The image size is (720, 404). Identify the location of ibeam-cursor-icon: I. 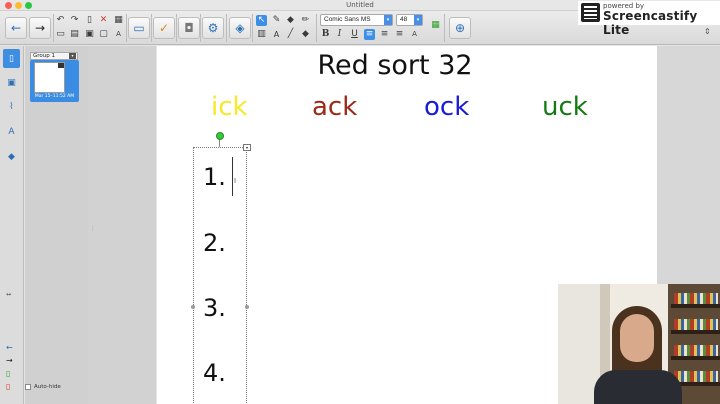
(235, 181).